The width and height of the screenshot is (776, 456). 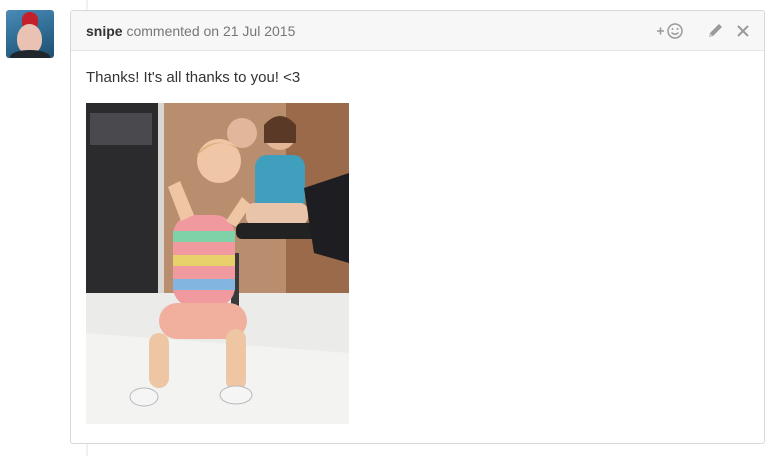 What do you see at coordinates (671, 31) in the screenshot?
I see `add-reaction-icon` at bounding box center [671, 31].